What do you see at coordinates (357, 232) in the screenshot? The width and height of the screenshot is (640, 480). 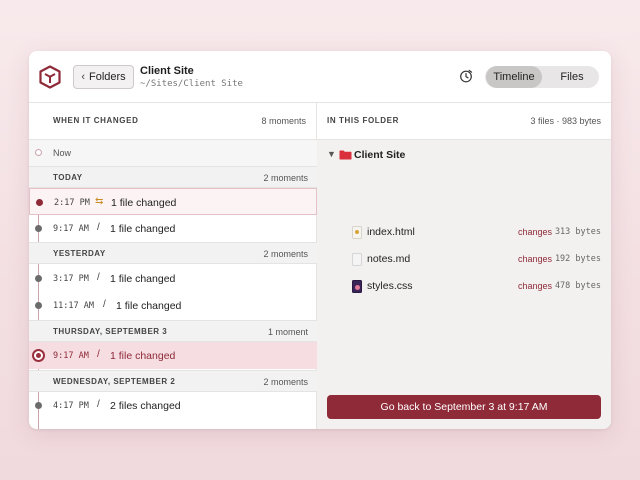 I see `html-file-icon` at bounding box center [357, 232].